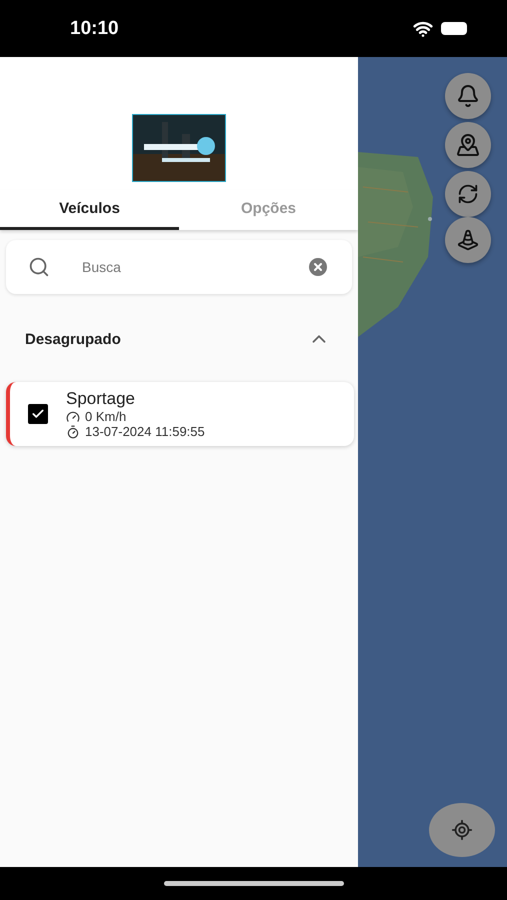 This screenshot has width=507, height=900. Describe the element at coordinates (73, 339) in the screenshot. I see `group-title: Desagrupado` at that location.